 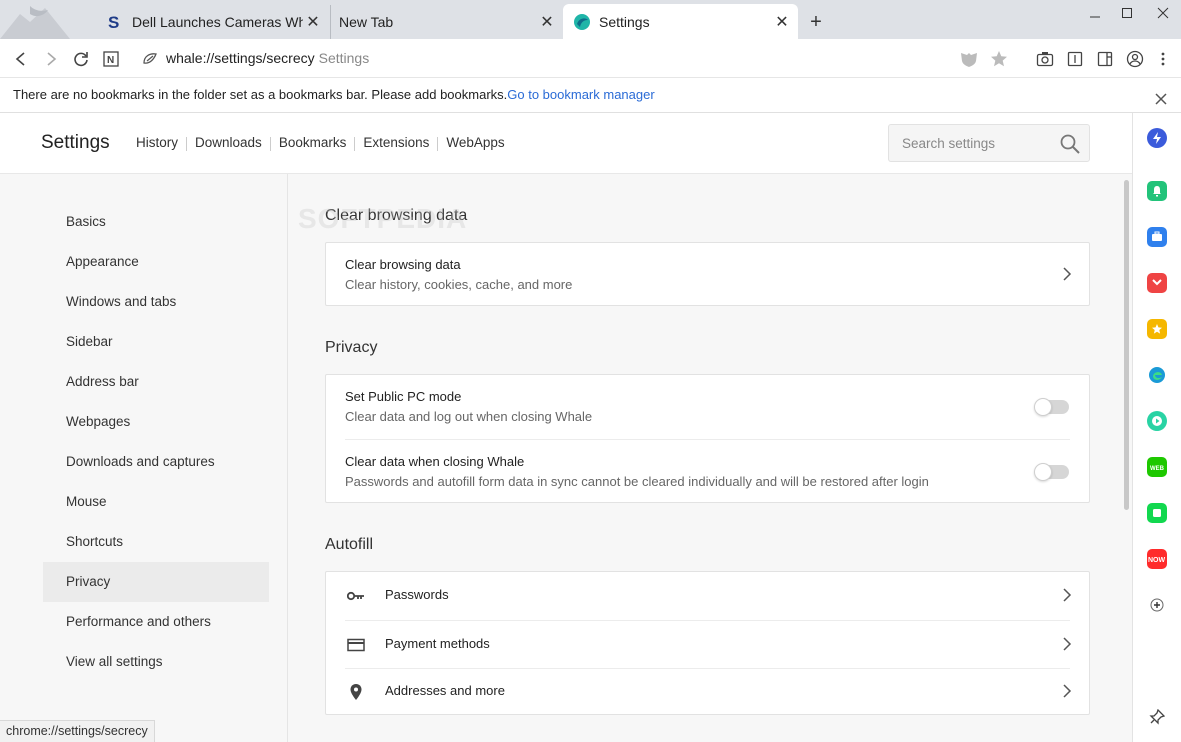 I want to click on sidebar-item-privacy: Privacy, so click(x=156, y=582).